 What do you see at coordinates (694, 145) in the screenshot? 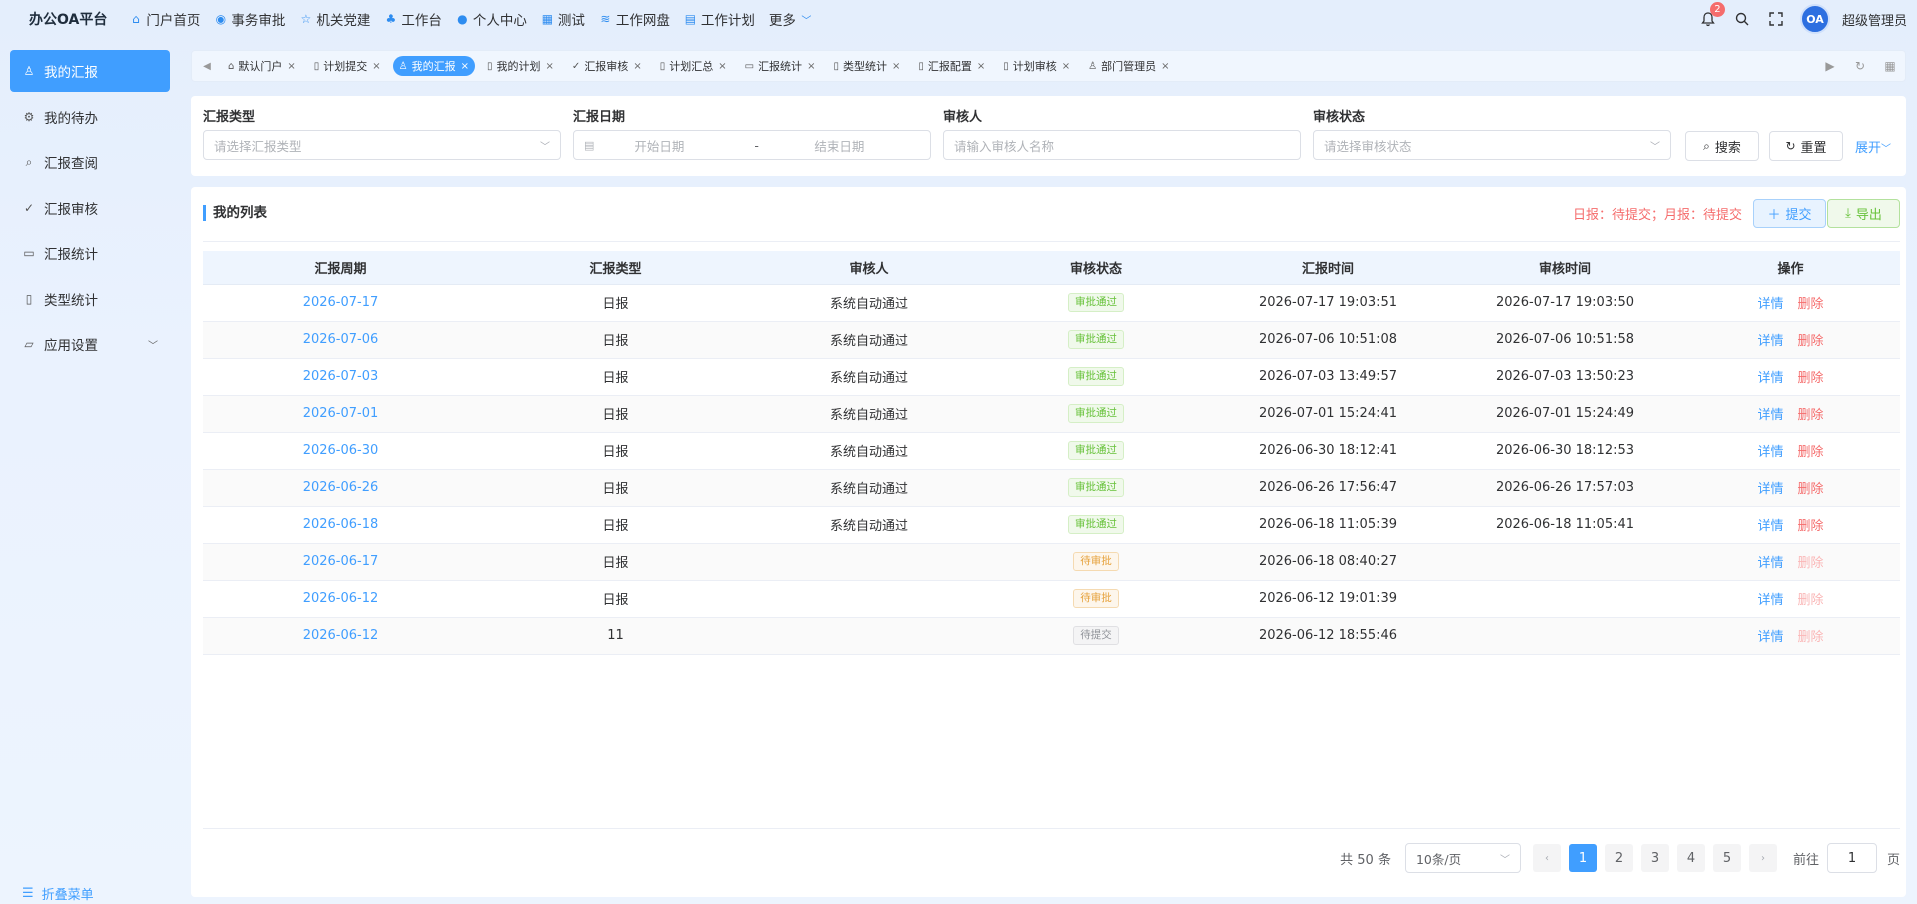
I see `date-start-input: 开始日期` at bounding box center [694, 145].